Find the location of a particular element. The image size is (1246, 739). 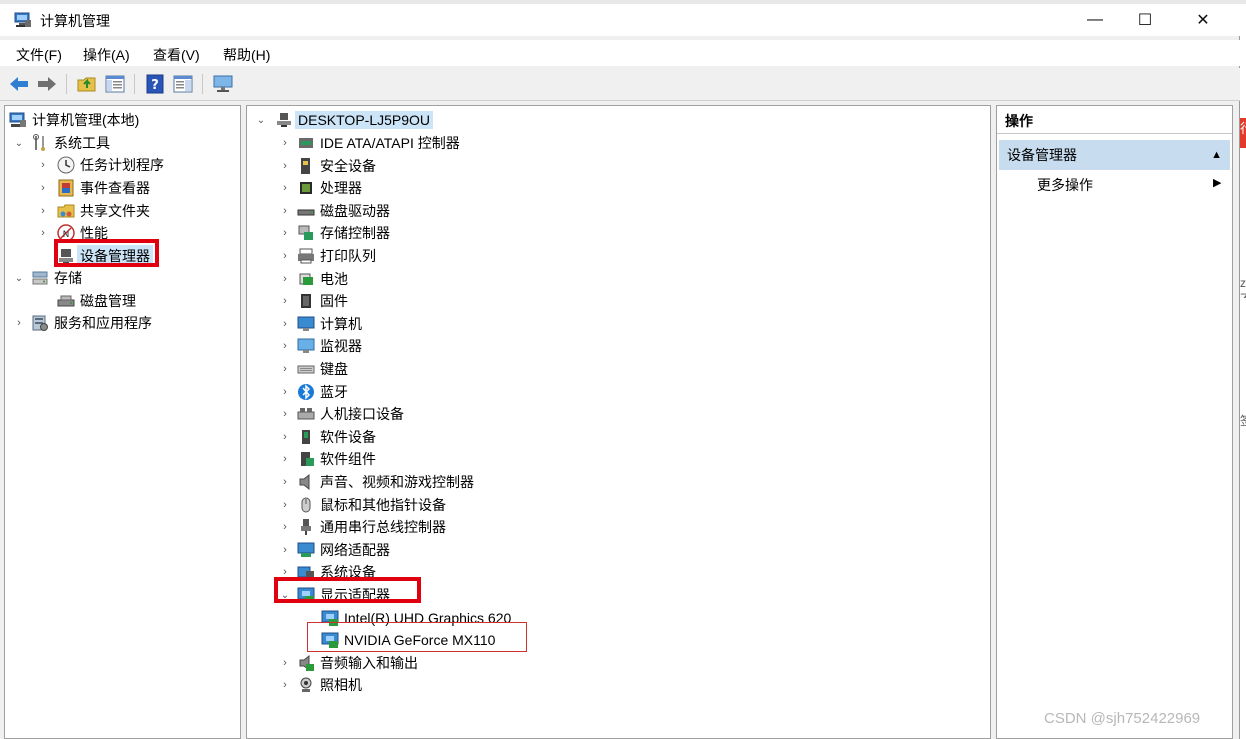

tree-item-label: 存储 is located at coordinates (68, 278).